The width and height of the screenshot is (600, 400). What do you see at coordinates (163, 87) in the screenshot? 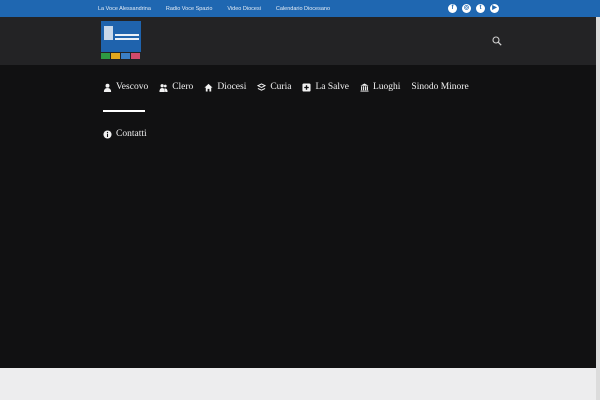
I see `people-icon` at bounding box center [163, 87].